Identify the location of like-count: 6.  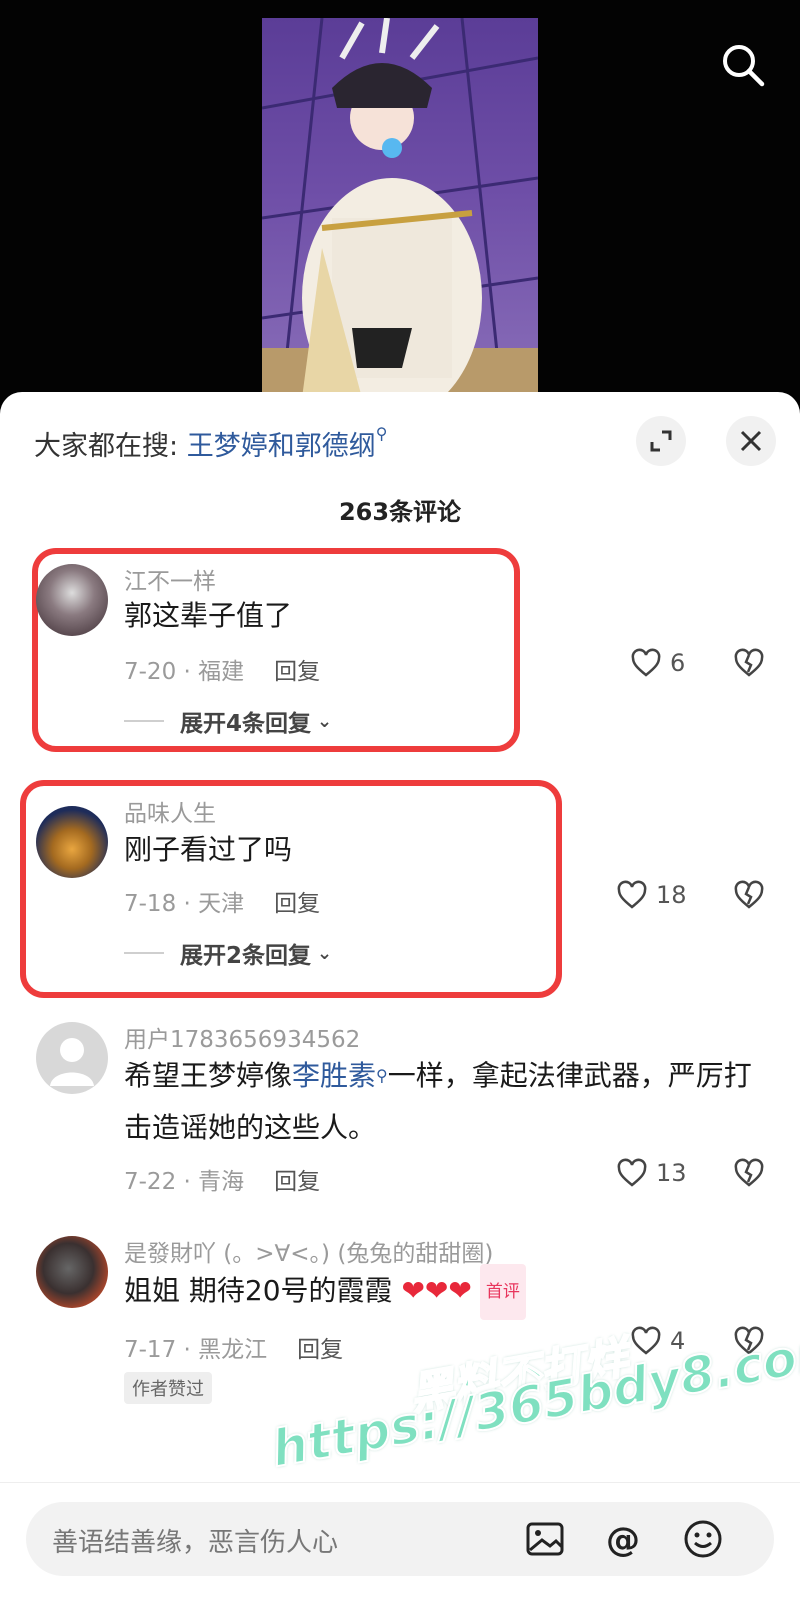
(678, 663).